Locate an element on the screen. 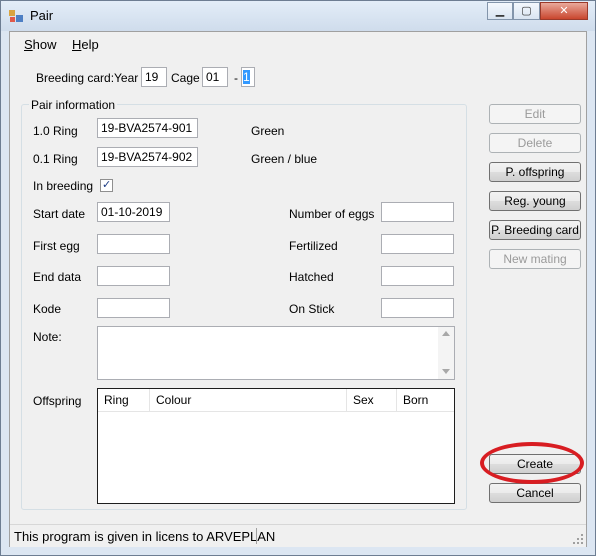  ring-10-label: 1.0 Ring is located at coordinates (55, 131).